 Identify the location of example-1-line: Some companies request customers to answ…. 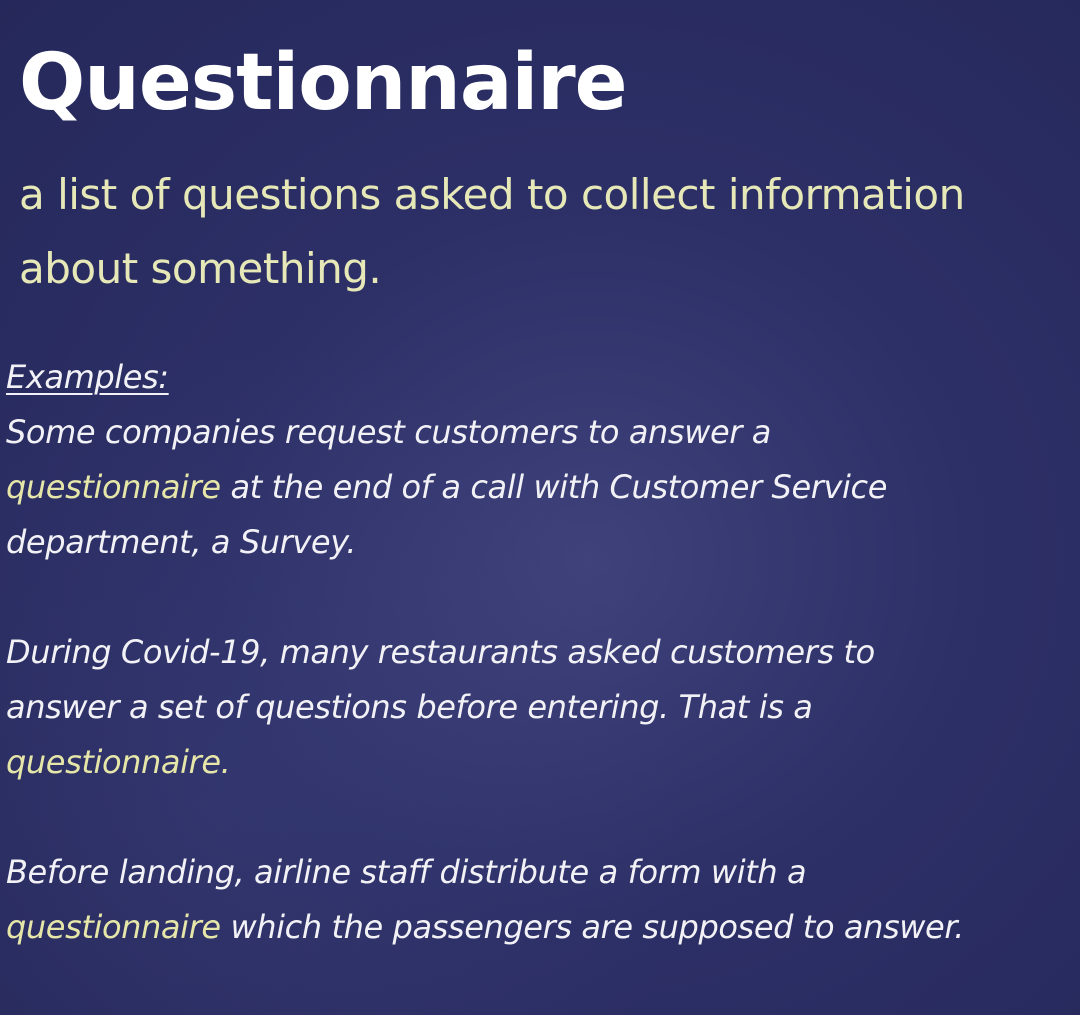
(388, 432).